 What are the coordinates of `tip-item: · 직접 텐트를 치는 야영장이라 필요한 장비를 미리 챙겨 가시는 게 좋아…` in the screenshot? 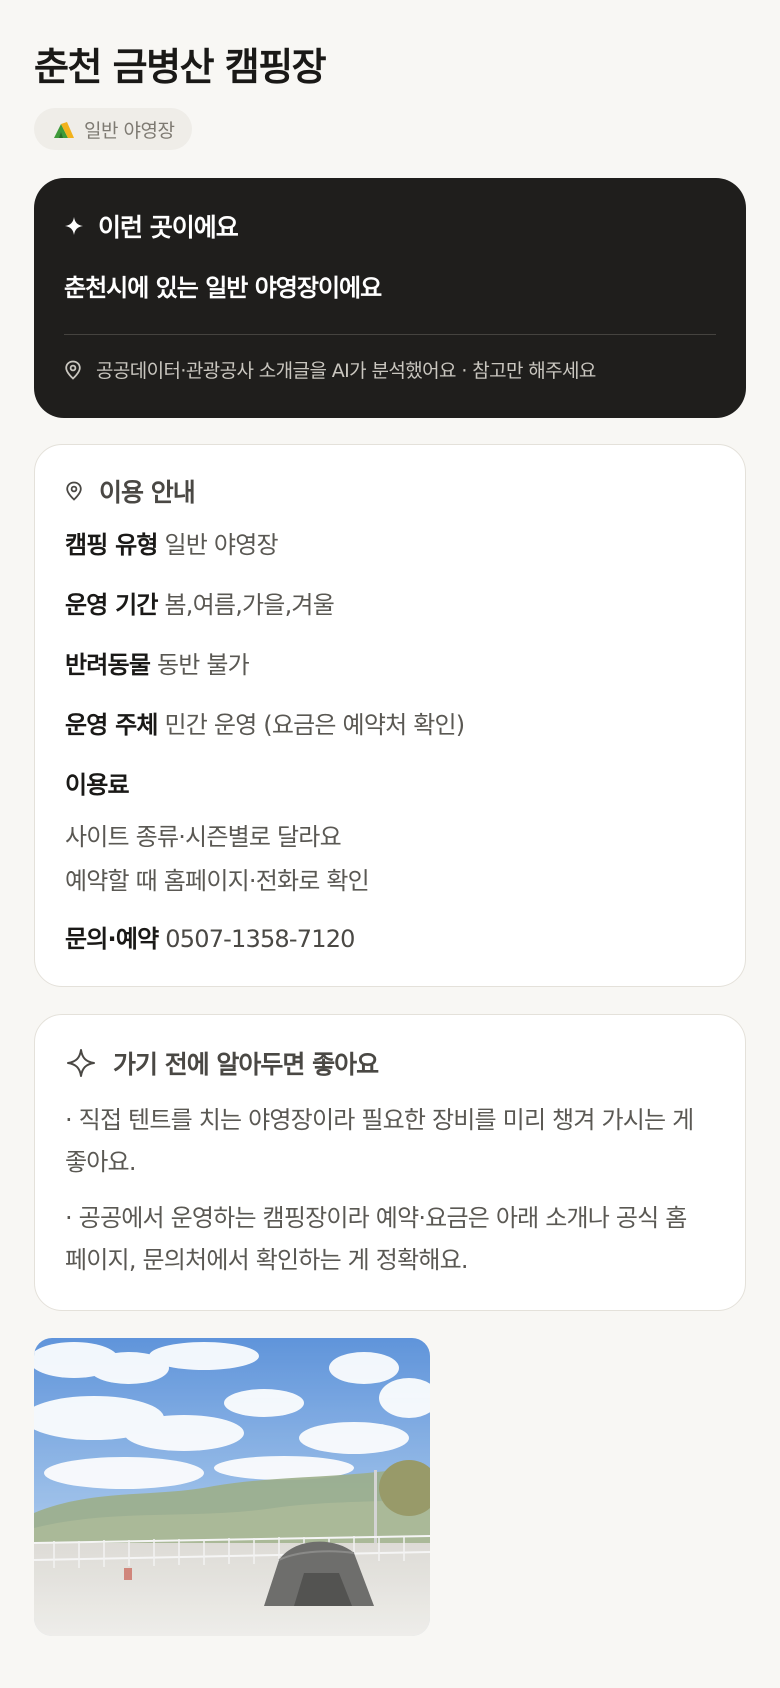 It's located at (379, 1141).